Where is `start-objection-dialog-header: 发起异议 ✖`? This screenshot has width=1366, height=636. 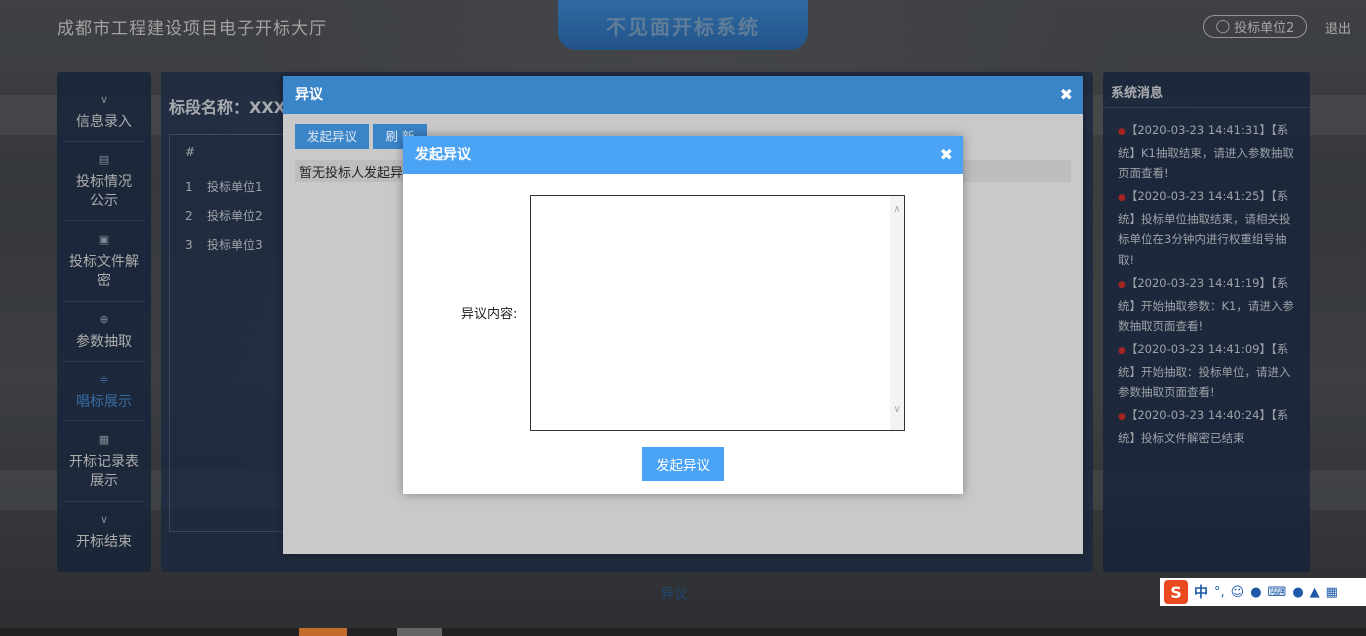 start-objection-dialog-header: 发起异议 ✖ is located at coordinates (683, 155).